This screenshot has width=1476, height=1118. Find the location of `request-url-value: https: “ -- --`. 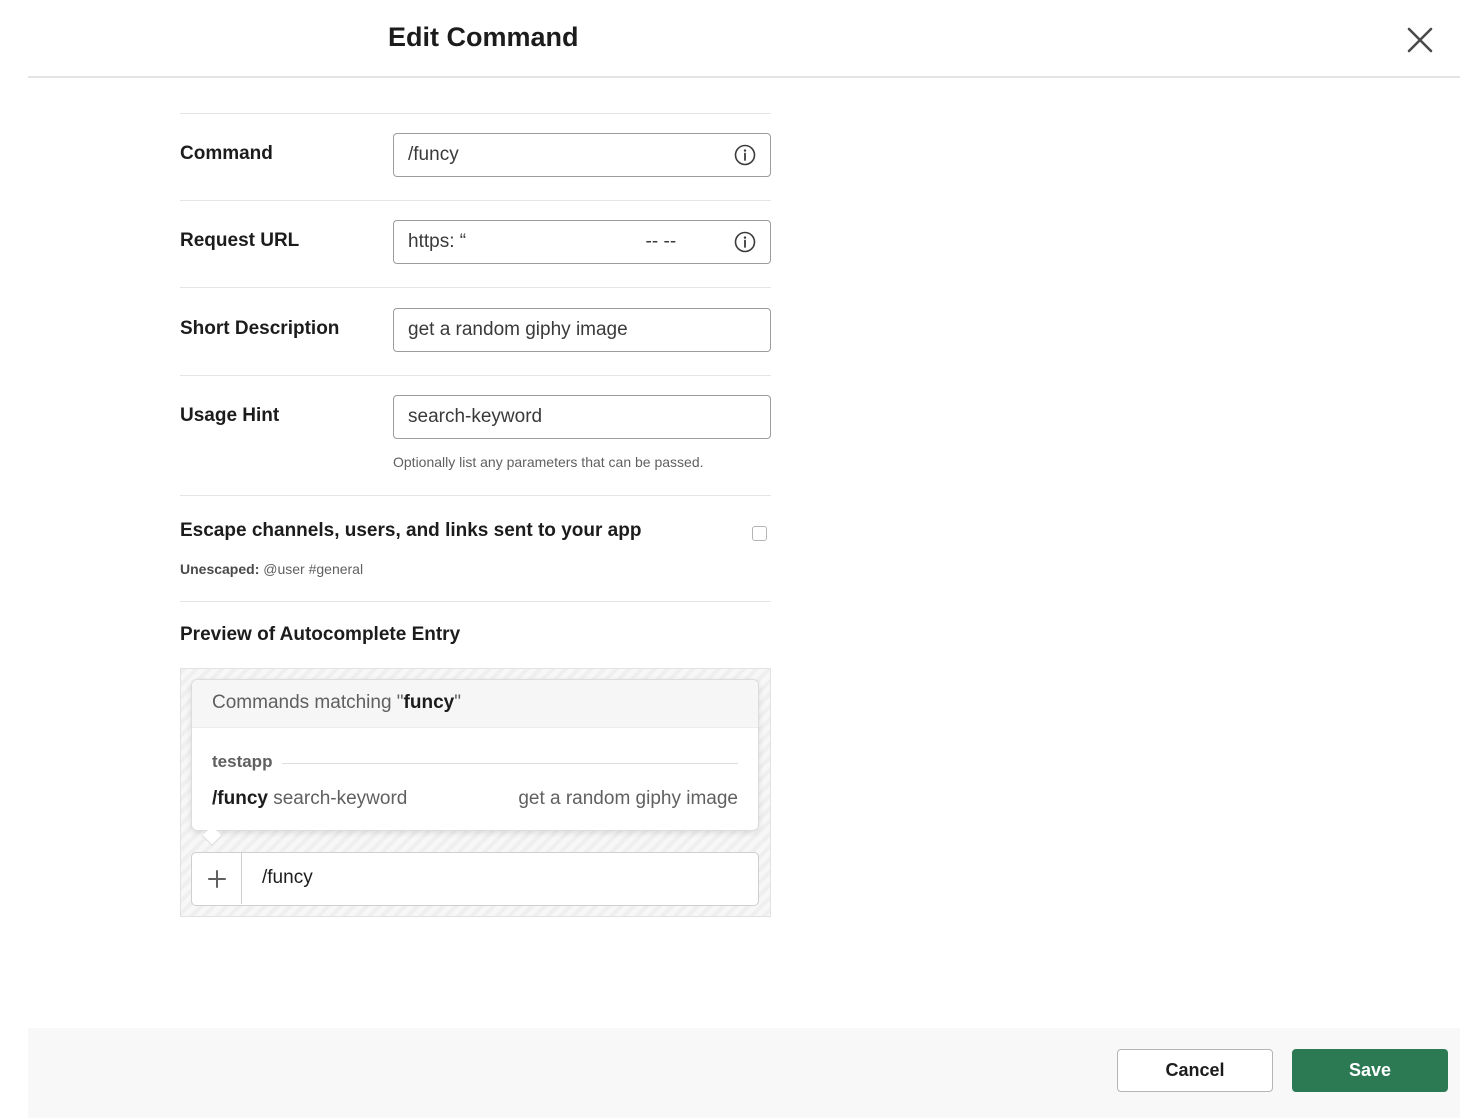

request-url-value: https: “ -- -- is located at coordinates (542, 241).